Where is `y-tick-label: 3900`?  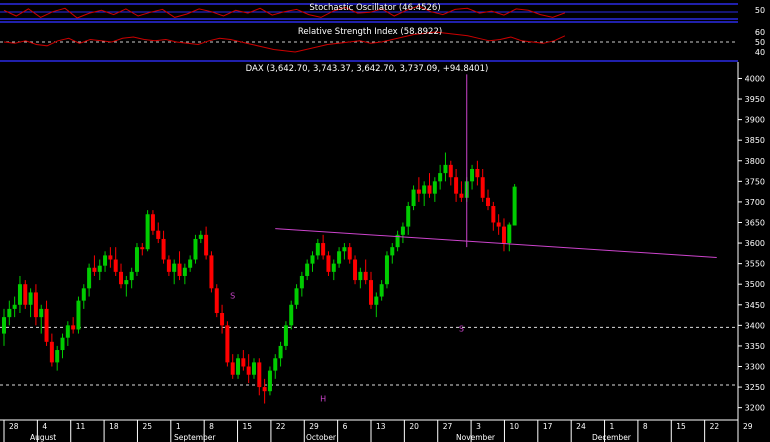 y-tick-label: 3900 is located at coordinates (755, 120).